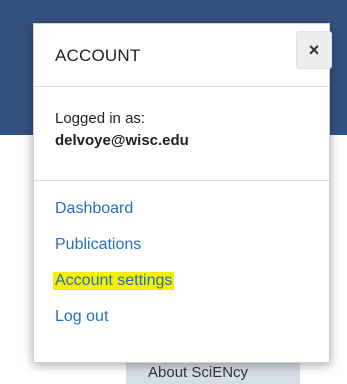 This screenshot has height=384, width=347. Describe the element at coordinates (81, 317) in the screenshot. I see `menu-item-log-out: Log out` at that location.